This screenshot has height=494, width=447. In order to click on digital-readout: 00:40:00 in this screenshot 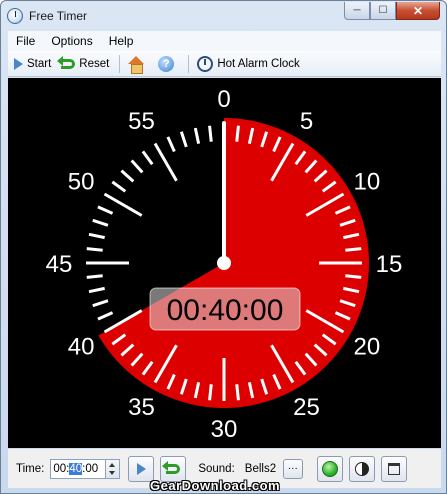, I will do `click(225, 310)`.